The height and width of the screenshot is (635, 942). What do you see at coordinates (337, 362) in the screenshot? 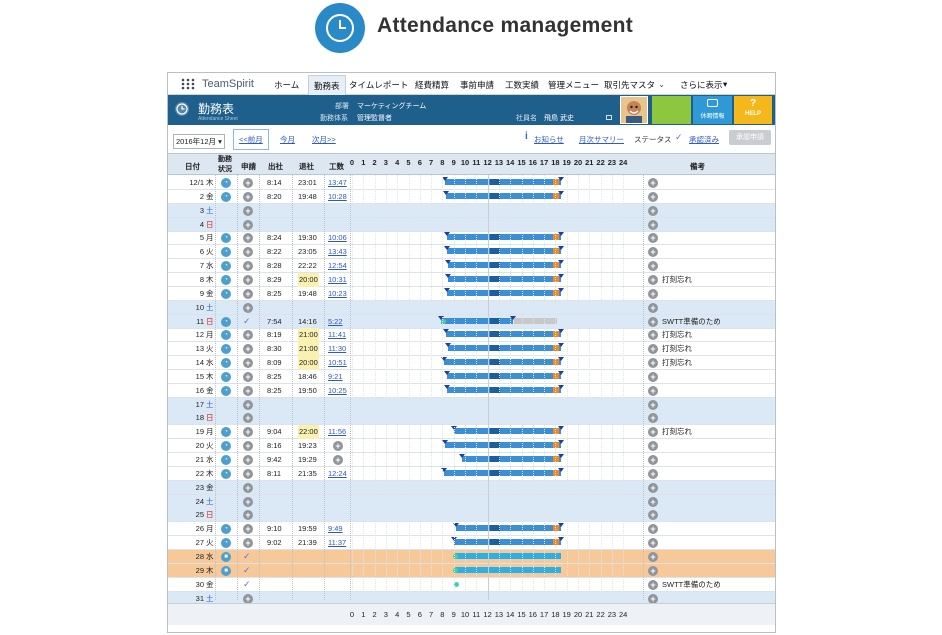
I see `man-hours-link: 10:51` at bounding box center [337, 362].